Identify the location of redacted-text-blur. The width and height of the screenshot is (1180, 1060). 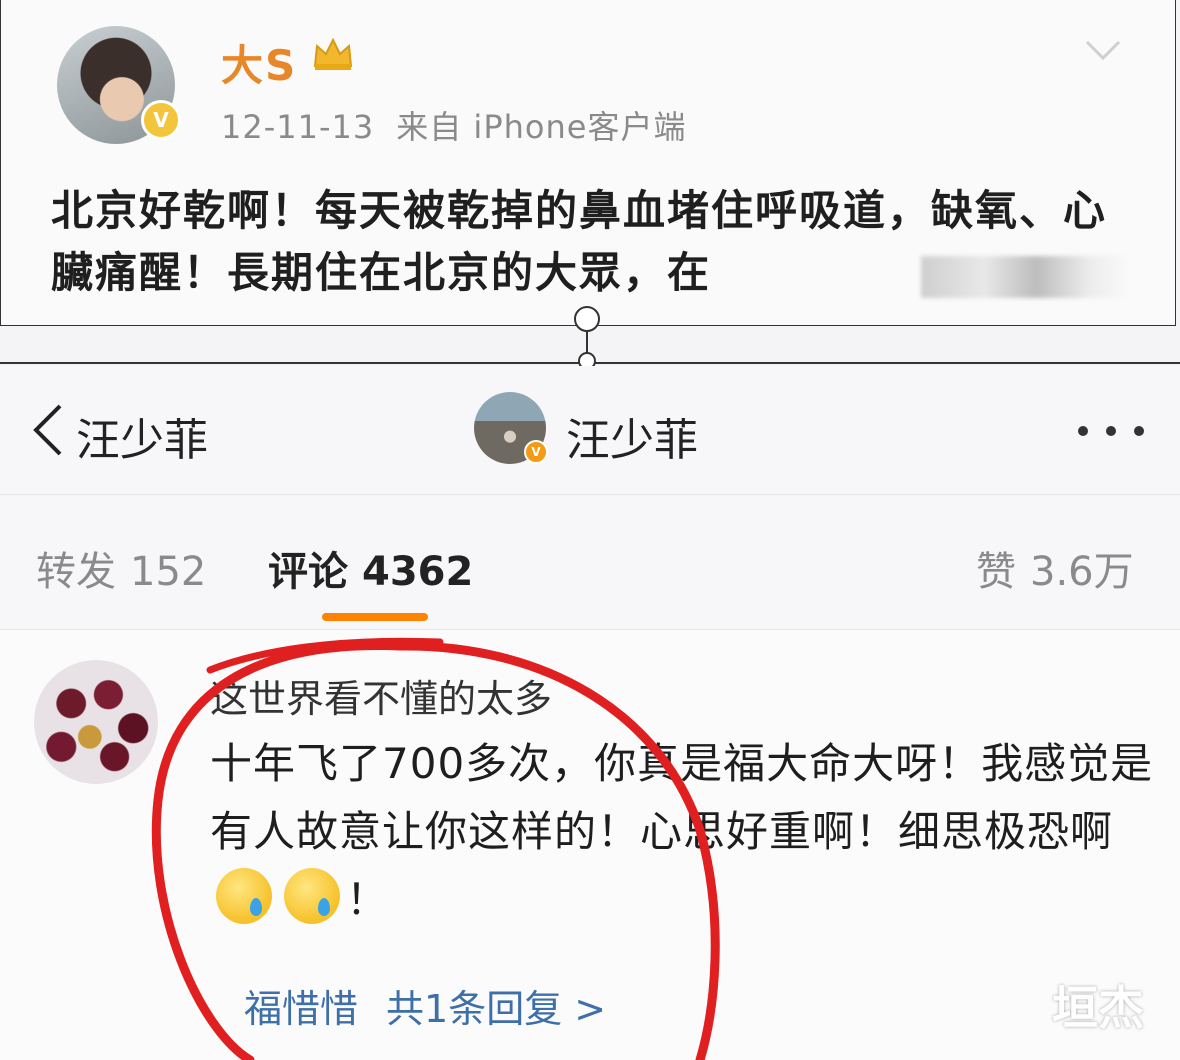
(1026, 277).